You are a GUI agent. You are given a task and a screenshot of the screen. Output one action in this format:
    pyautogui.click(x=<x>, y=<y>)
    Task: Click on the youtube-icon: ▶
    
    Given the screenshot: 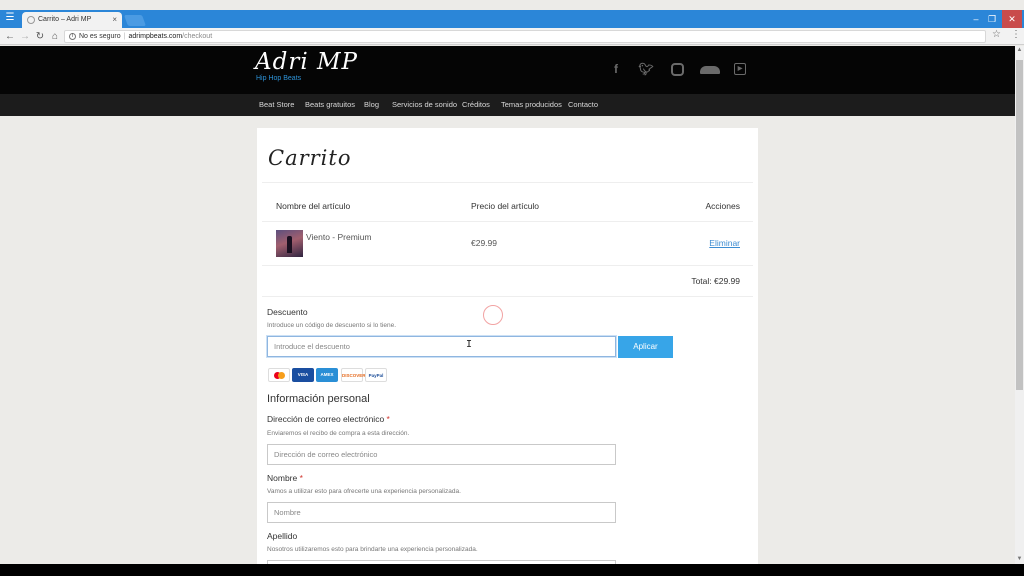 What is the action you would take?
    pyautogui.click(x=740, y=69)
    